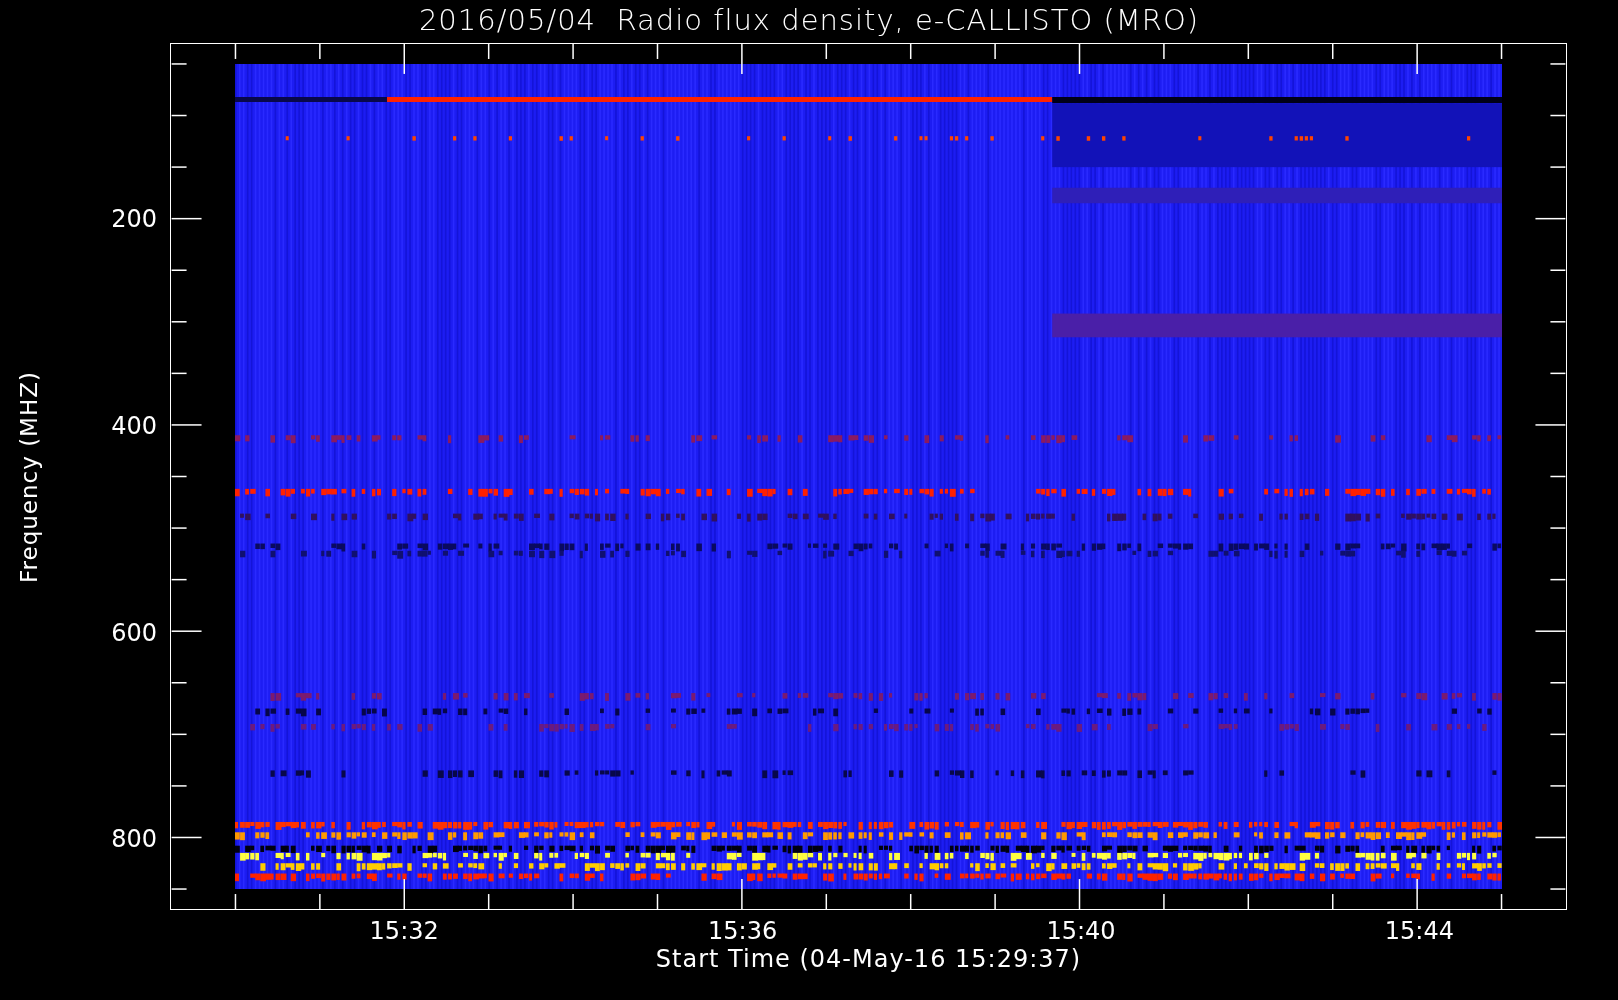 This screenshot has width=1618, height=1000. Describe the element at coordinates (134, 839) in the screenshot. I see `y-tick-label: 800` at that location.